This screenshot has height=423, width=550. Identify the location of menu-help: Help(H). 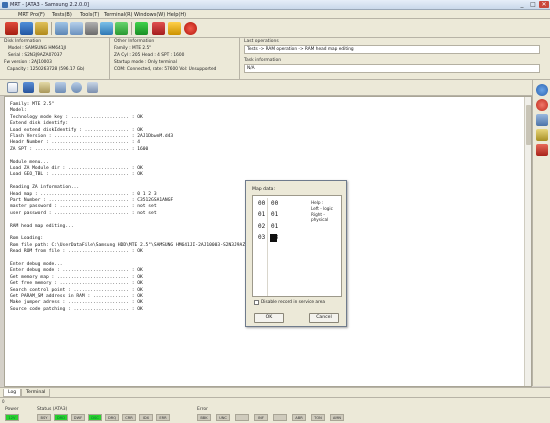
(176, 15).